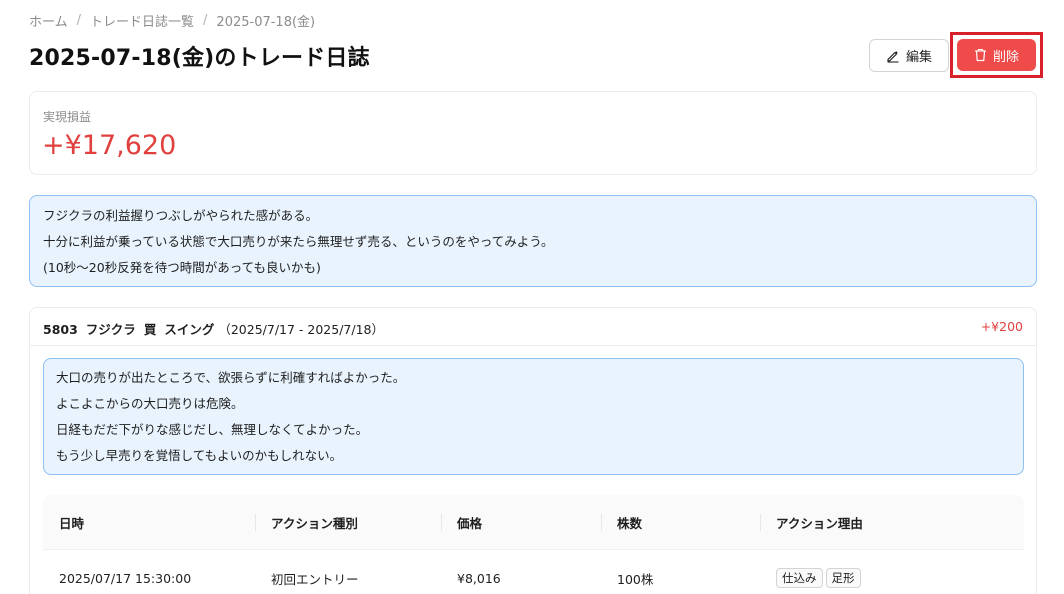  I want to click on pencil-icon, so click(893, 56).